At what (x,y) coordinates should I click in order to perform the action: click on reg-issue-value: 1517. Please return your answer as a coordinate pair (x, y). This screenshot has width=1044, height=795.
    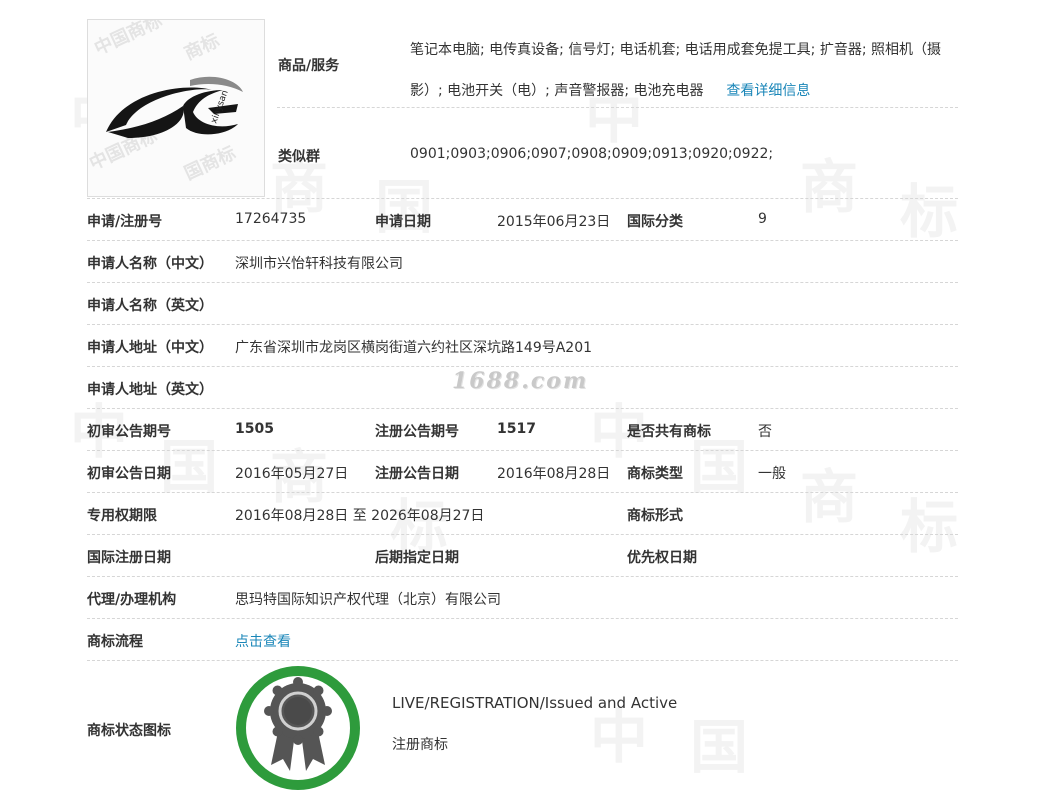
    Looking at the image, I should click on (516, 429).